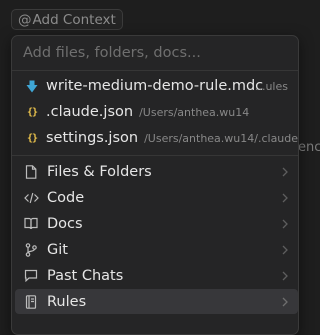 The height and width of the screenshot is (335, 320). What do you see at coordinates (67, 301) in the screenshot?
I see `menu-item-label: Rules` at bounding box center [67, 301].